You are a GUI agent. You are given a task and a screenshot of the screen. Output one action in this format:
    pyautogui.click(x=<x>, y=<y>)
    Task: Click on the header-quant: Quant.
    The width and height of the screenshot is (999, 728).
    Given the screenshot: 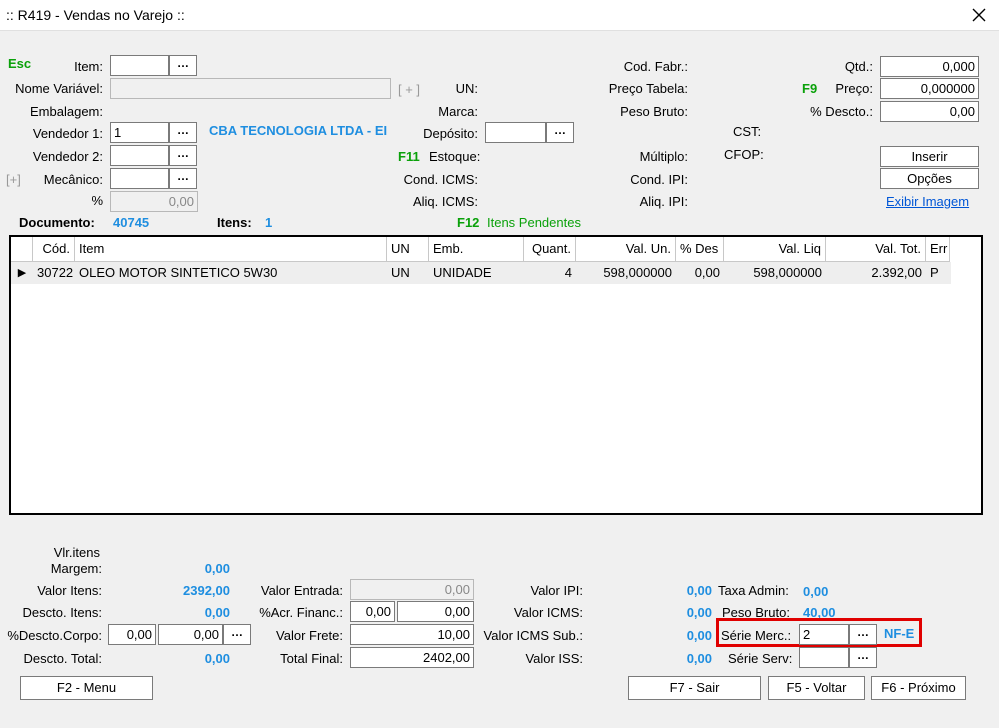 What is the action you would take?
    pyautogui.click(x=550, y=249)
    